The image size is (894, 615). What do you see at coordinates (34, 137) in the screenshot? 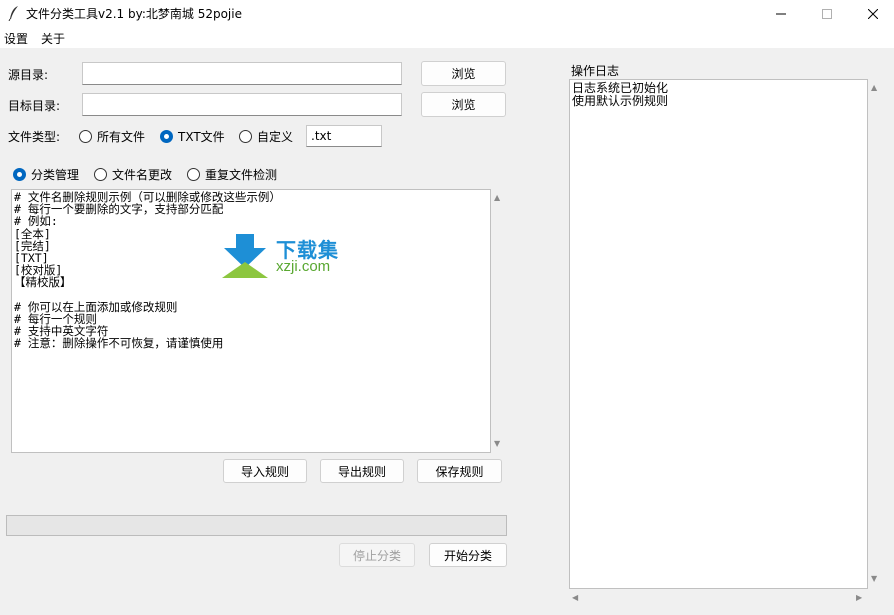
I see `filetype-label: 文件类型:` at bounding box center [34, 137].